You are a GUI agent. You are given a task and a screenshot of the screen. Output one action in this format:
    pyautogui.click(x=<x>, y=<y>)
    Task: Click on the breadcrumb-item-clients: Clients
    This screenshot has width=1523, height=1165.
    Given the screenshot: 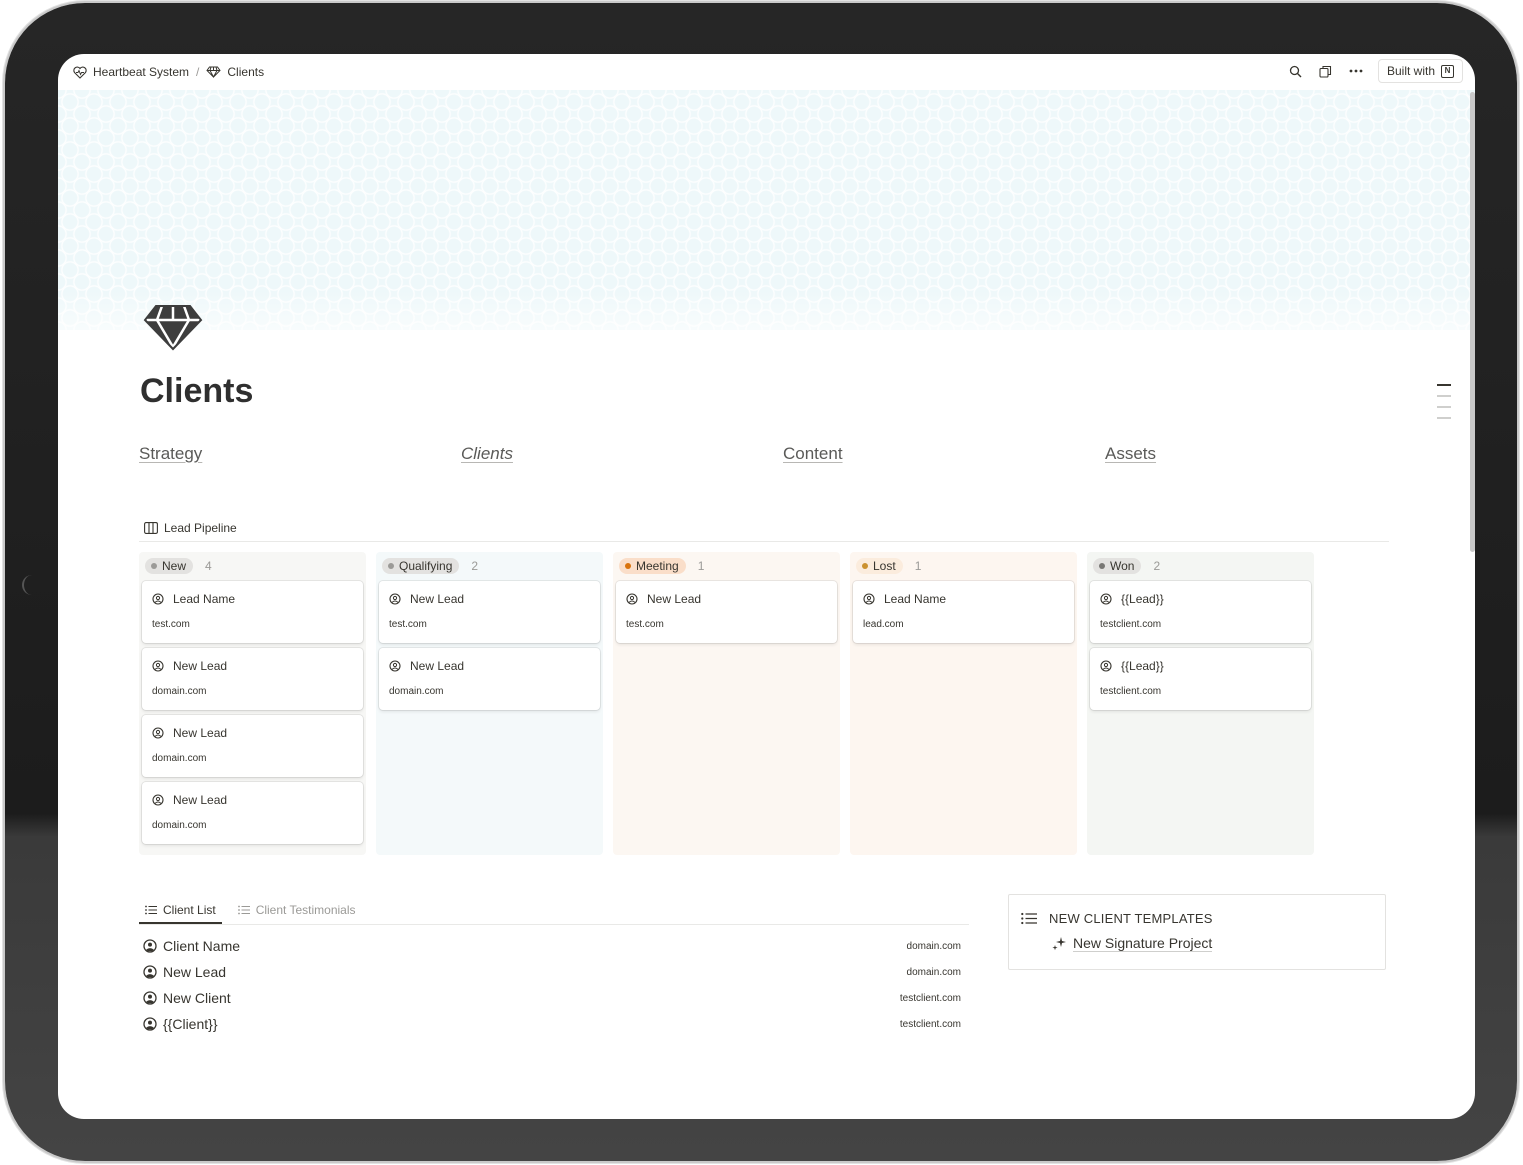 What is the action you would take?
    pyautogui.click(x=235, y=72)
    